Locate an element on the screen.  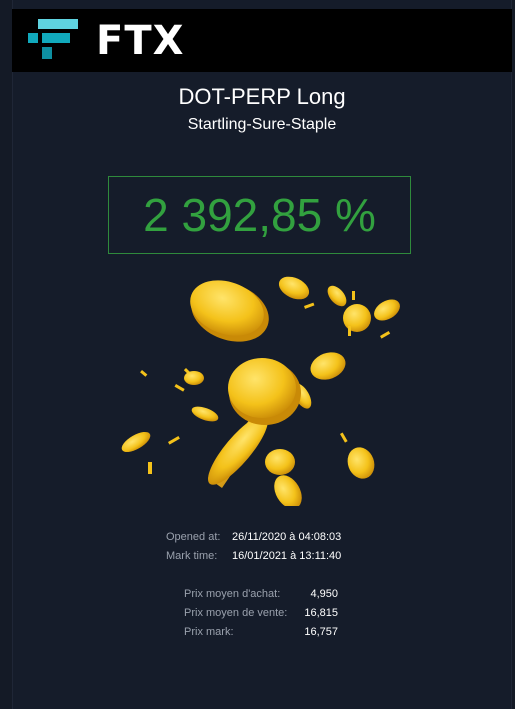
mark-time-row: Mark time: 16/01/2021 à 13:11:40 is located at coordinates (253, 556).